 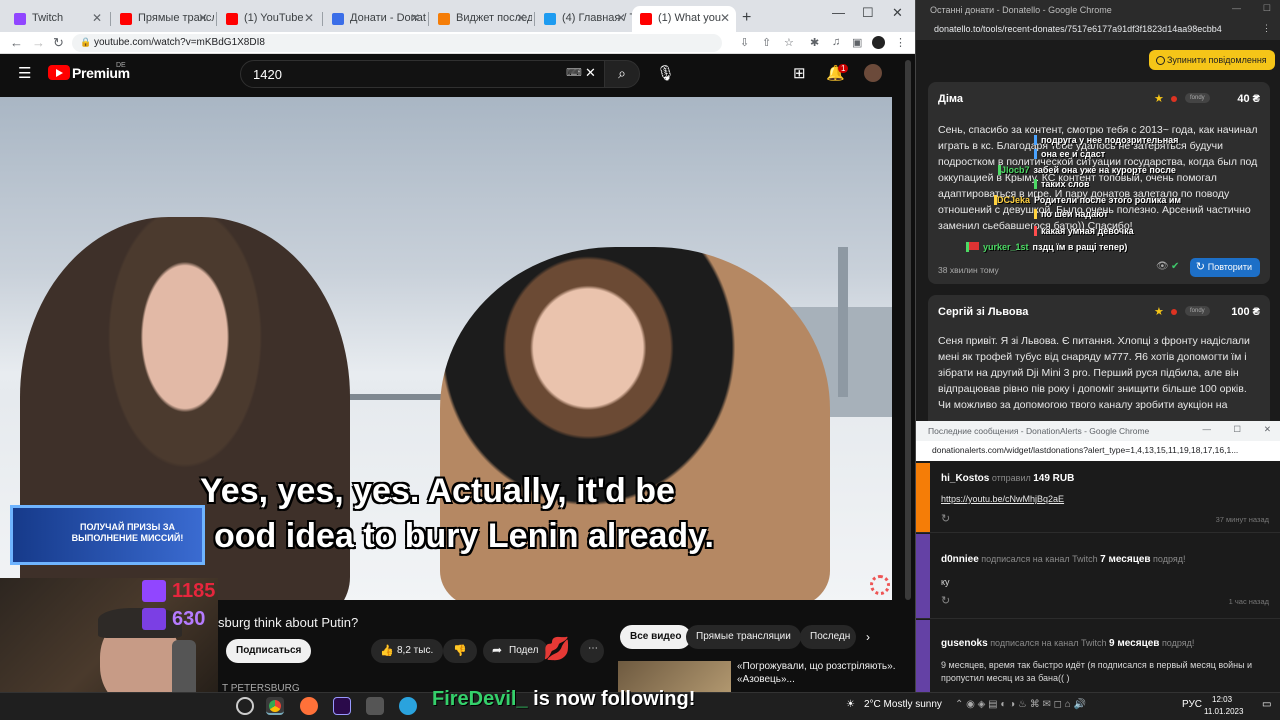 I want to click on hamburger-menu-icon: ☰, so click(x=24, y=73).